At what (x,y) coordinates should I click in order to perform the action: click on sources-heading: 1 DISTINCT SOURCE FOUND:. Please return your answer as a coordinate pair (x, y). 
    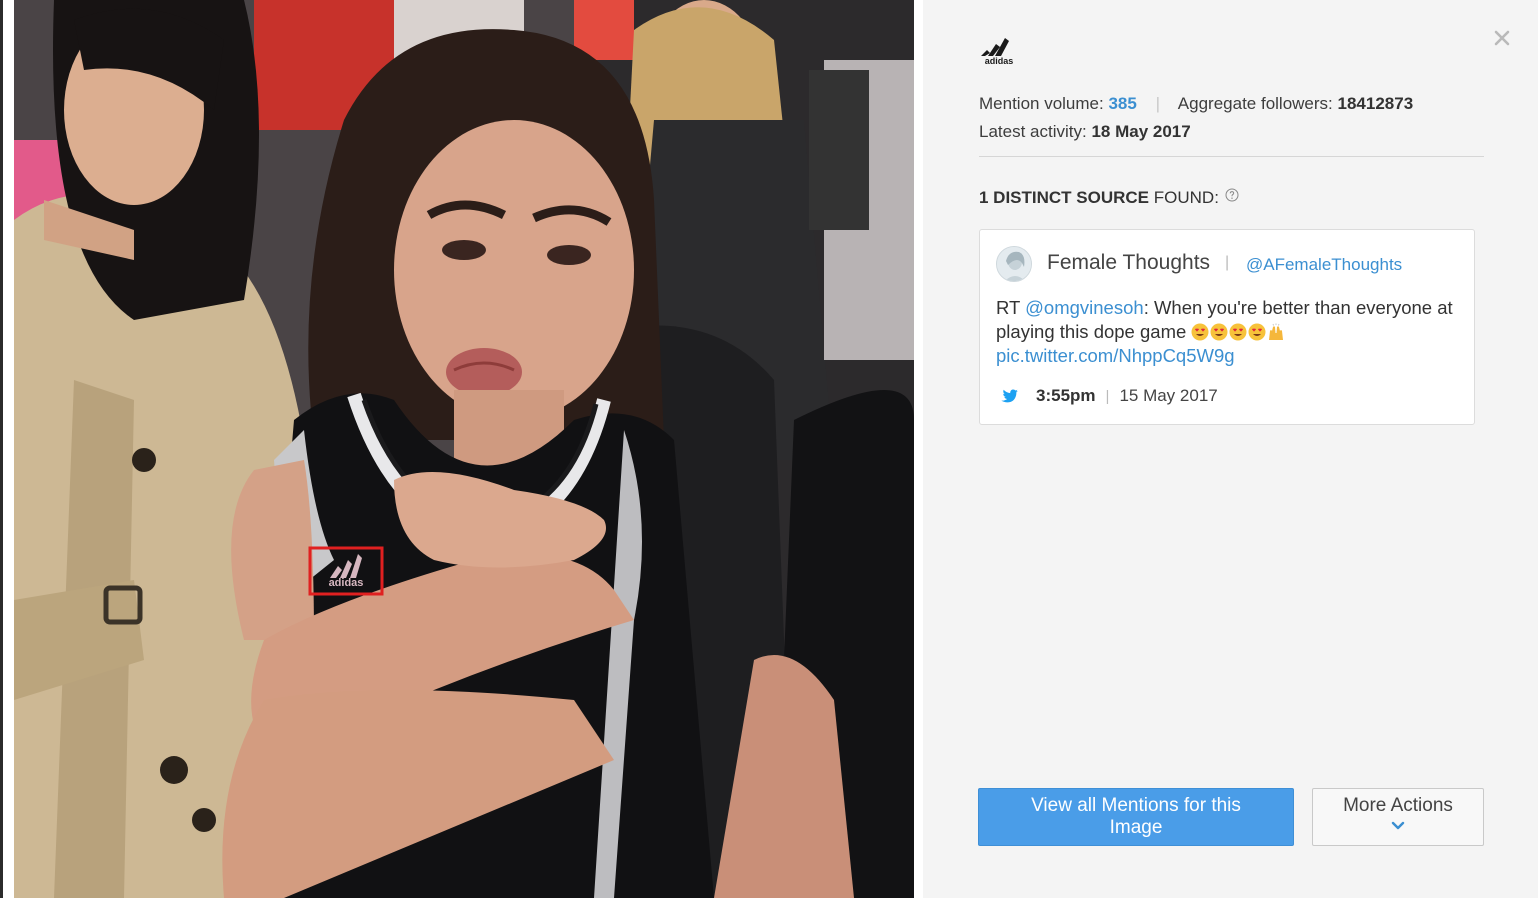
    Looking at the image, I should click on (1109, 198).